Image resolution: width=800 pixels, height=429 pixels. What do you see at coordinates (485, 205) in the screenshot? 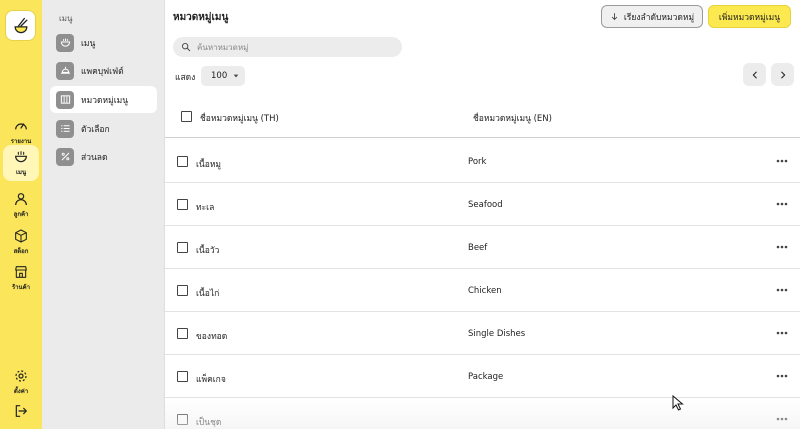
I see `category-name-en: Seafood` at bounding box center [485, 205].